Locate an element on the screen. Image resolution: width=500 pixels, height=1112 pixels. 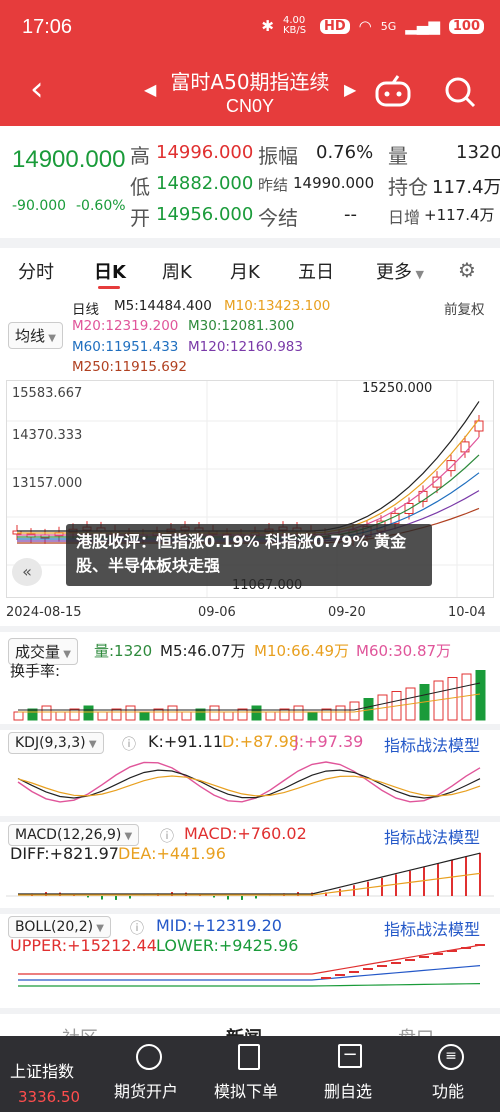
macd-model-link: 指标战法模型 is located at coordinates (432, 836).